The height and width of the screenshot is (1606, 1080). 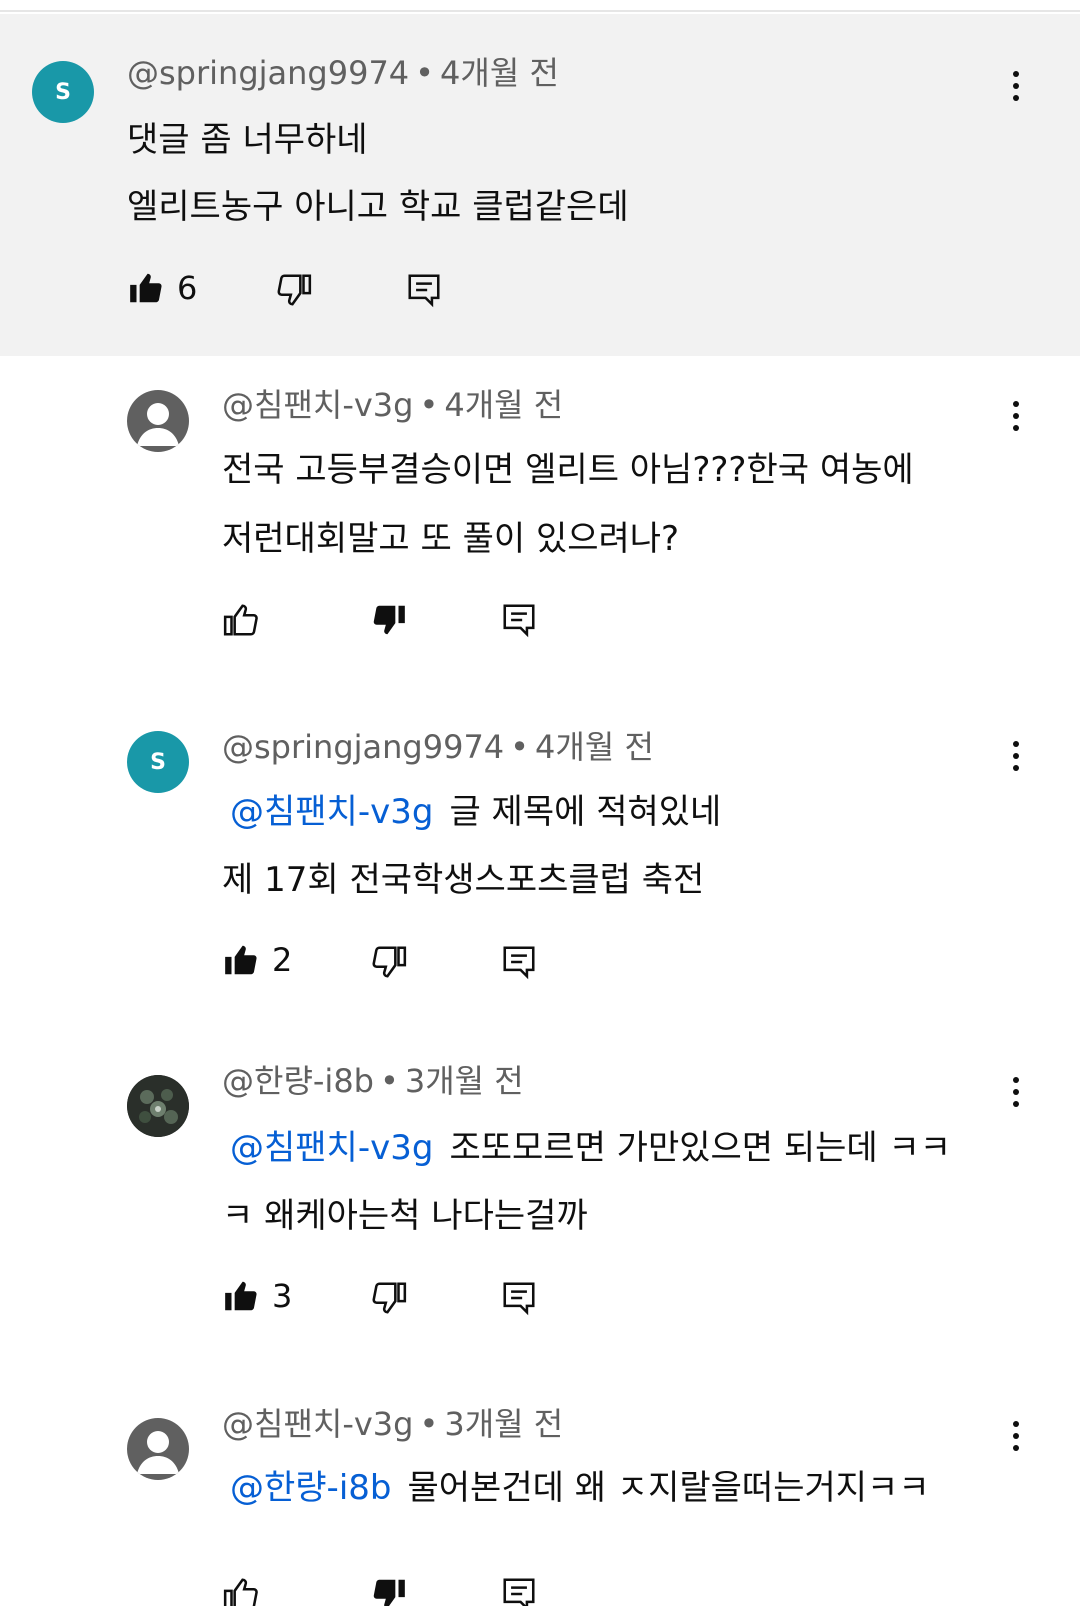 I want to click on comment-header: @침팬치-v3g • 4개월 전, so click(x=392, y=403).